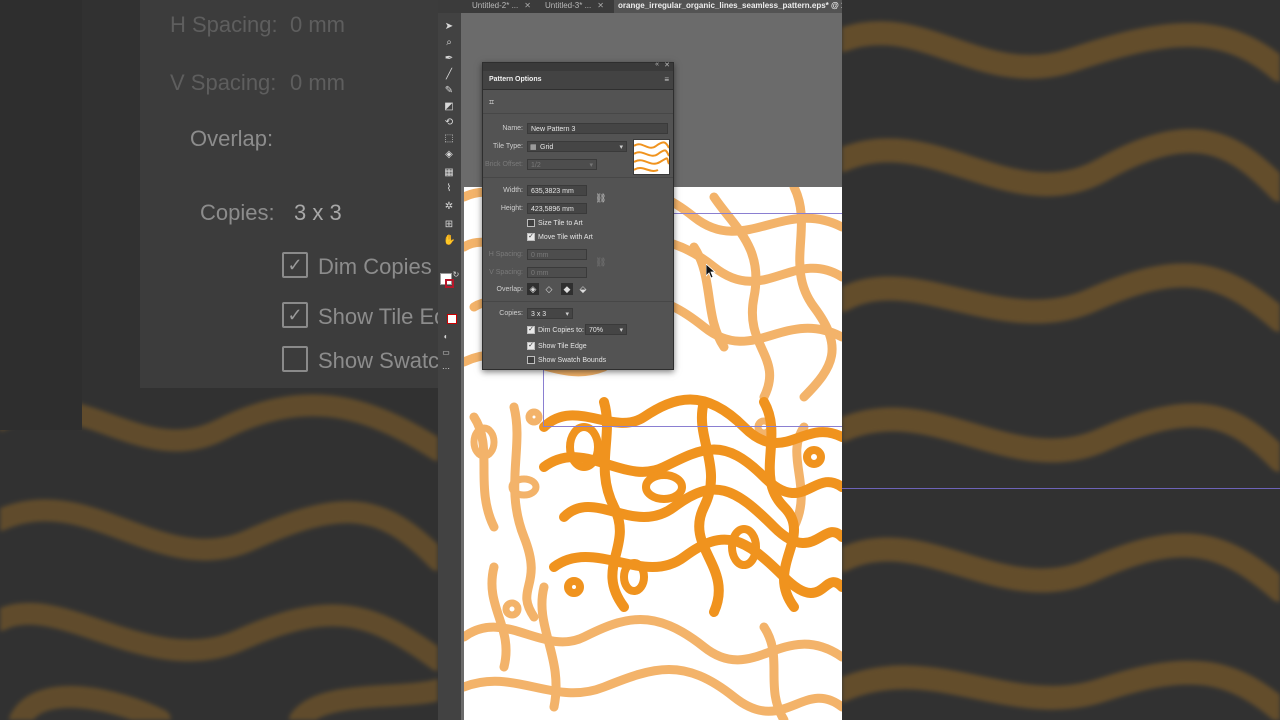 Image resolution: width=1280 pixels, height=720 pixels. Describe the element at coordinates (666, 79) in the screenshot. I see `panel-menu-icon: ≡` at that location.